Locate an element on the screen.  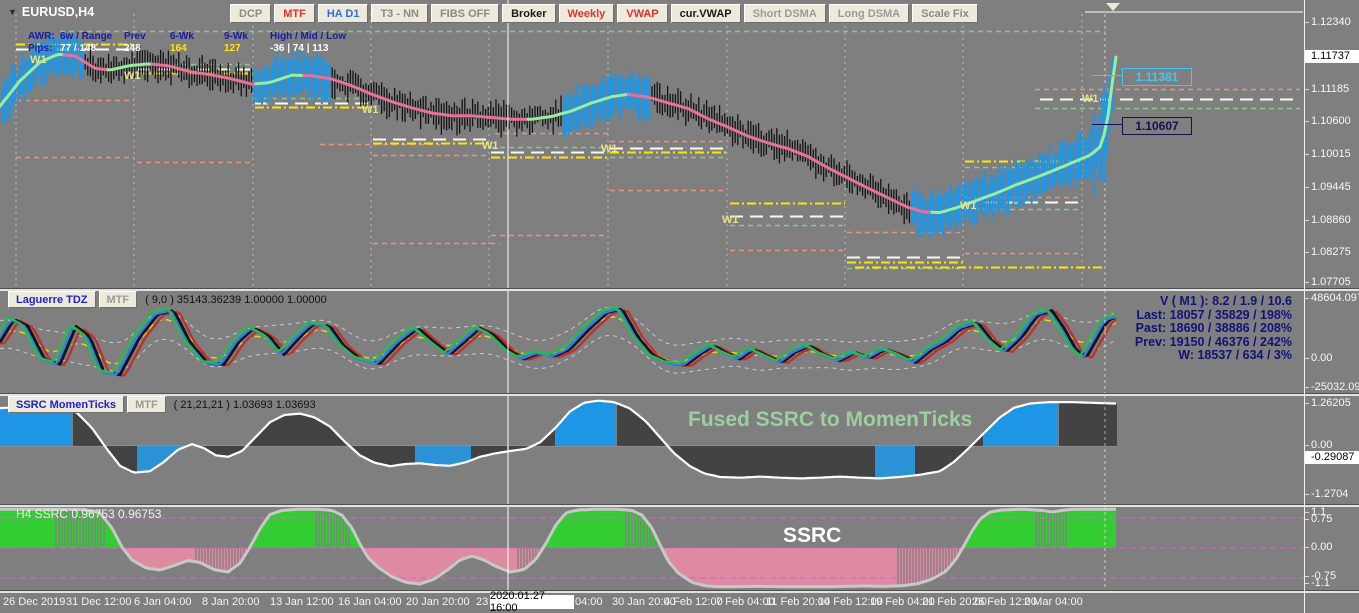
toolbar-button-short-dsma: Short DSMA is located at coordinates (784, 13).